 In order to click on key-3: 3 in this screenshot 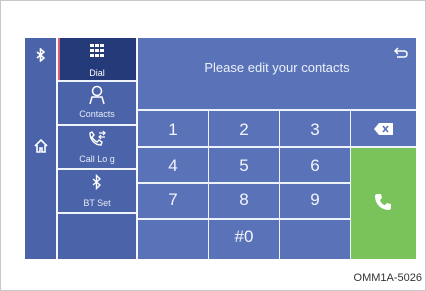, I will do `click(315, 129)`.